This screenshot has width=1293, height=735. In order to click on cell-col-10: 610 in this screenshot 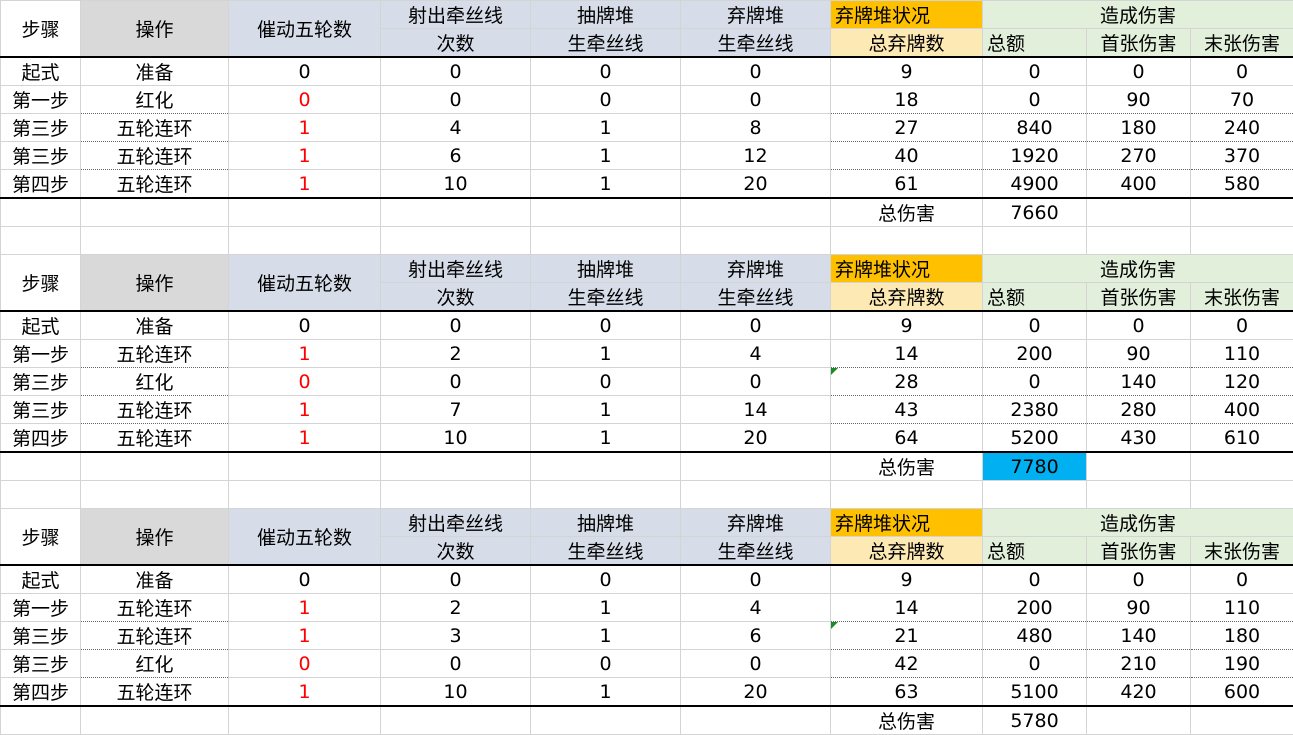, I will do `click(1241, 438)`.